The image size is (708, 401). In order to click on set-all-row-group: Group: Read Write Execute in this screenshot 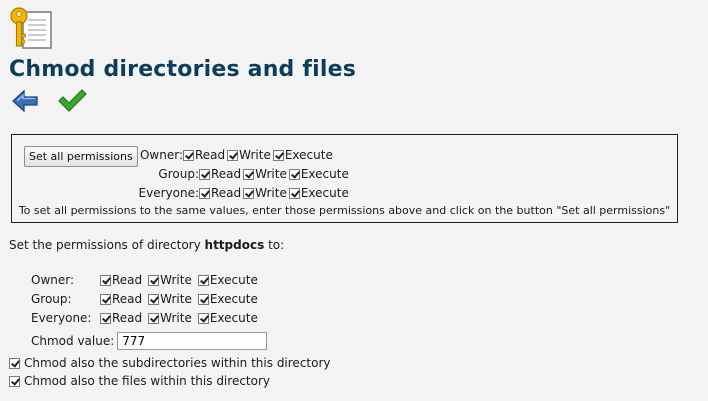, I will do `click(243, 174)`.